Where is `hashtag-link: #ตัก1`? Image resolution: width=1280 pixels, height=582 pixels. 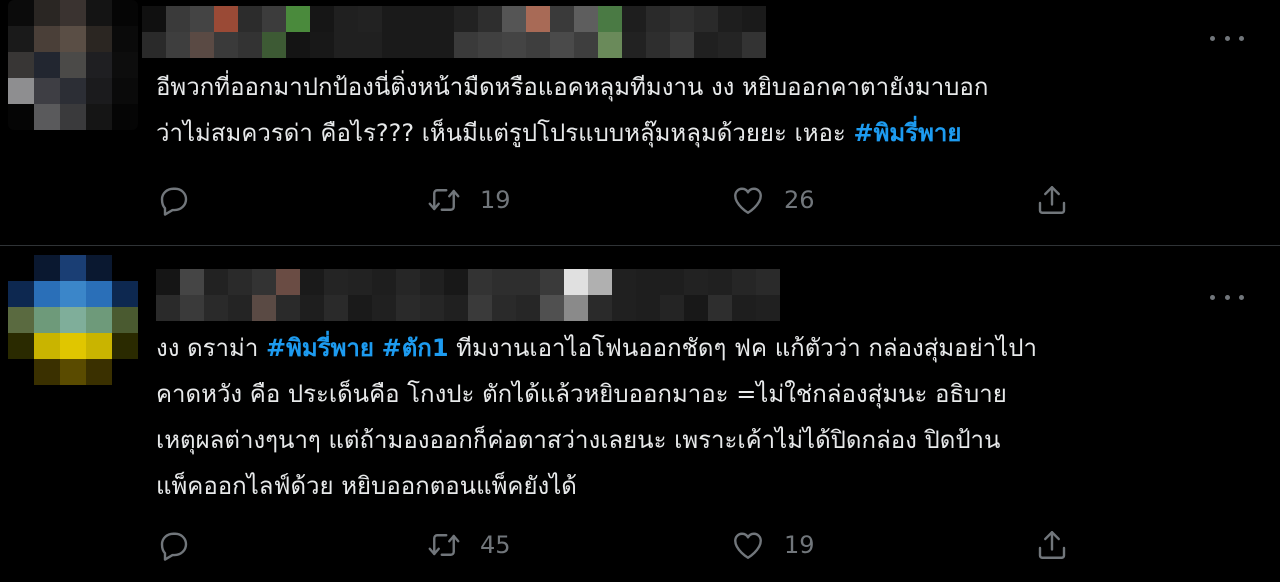
hashtag-link: #ตัก1 is located at coordinates (415, 348).